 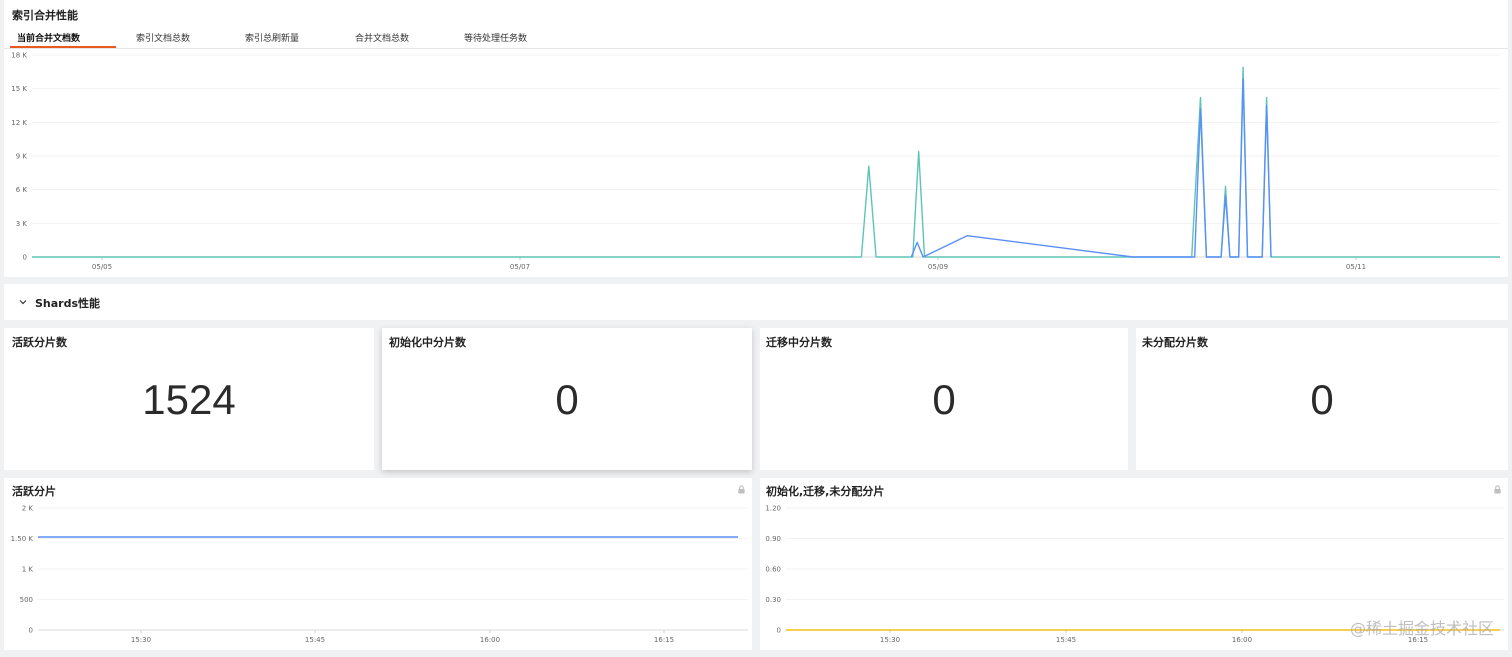 I want to click on y-tick-label: 0.60, so click(x=773, y=570).